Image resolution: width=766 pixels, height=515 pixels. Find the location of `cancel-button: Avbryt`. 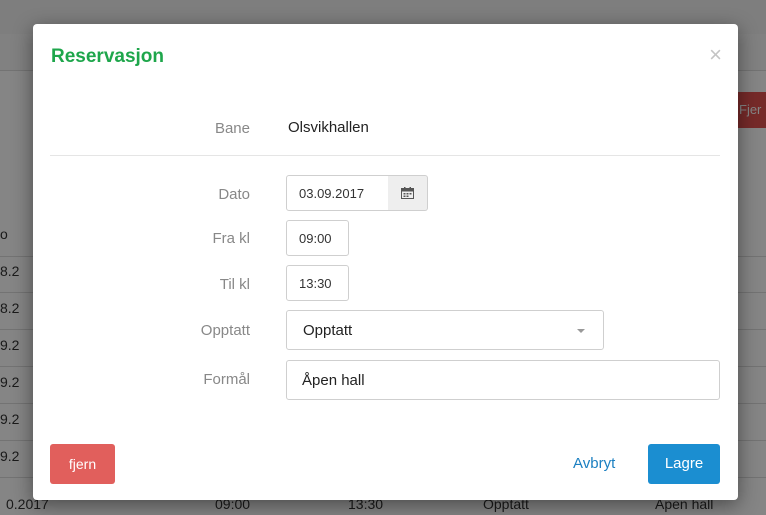

cancel-button: Avbryt is located at coordinates (594, 463).